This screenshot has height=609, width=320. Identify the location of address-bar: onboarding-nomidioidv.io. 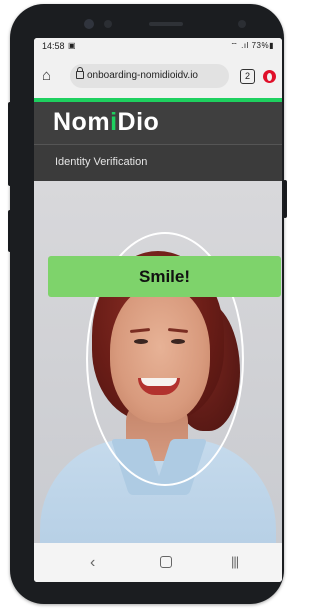
(149, 76).